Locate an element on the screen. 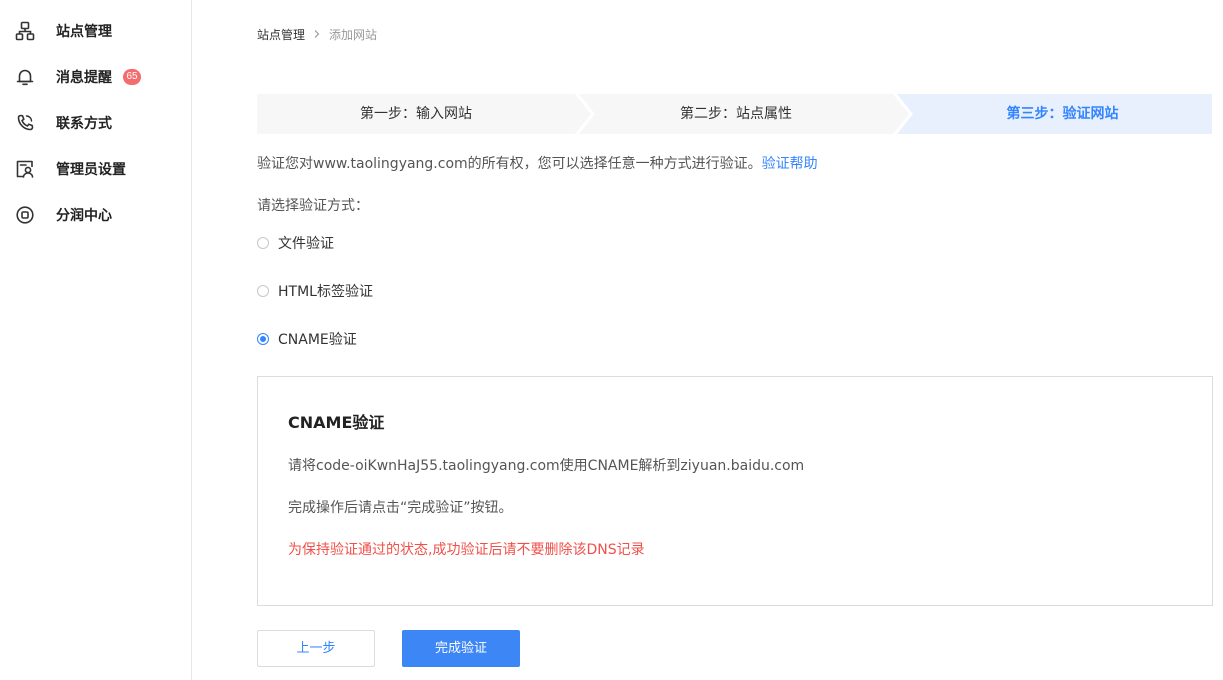  radio-label: CNAME验证 is located at coordinates (317, 340).